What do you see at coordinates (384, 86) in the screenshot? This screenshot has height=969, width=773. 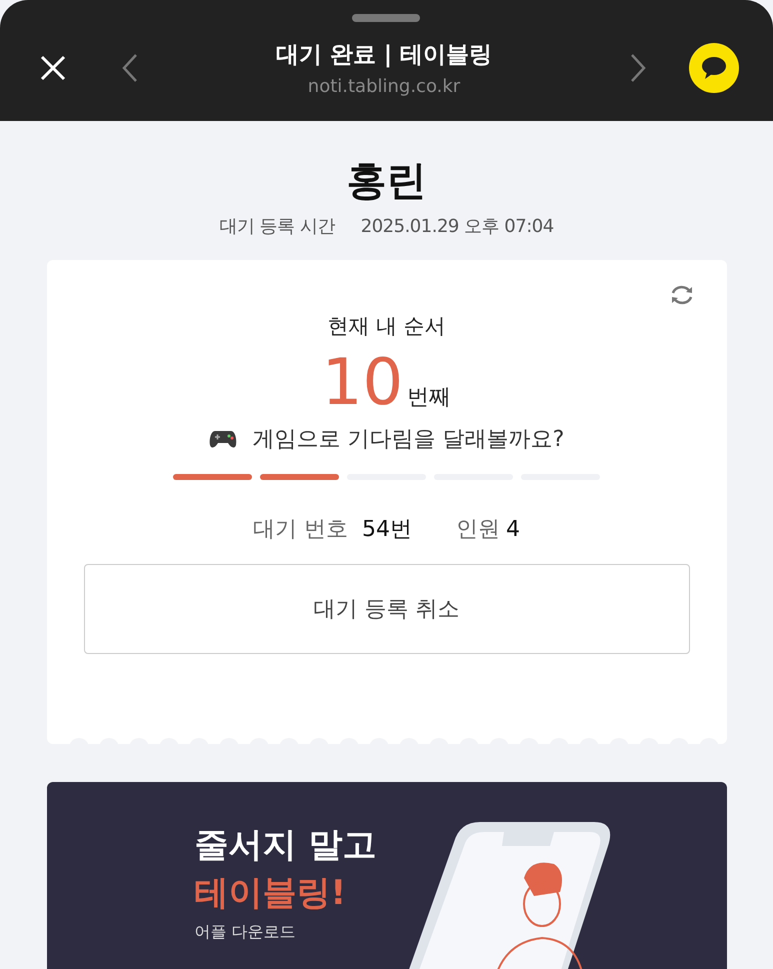 I see `page-url: noti.tabling.co.kr` at bounding box center [384, 86].